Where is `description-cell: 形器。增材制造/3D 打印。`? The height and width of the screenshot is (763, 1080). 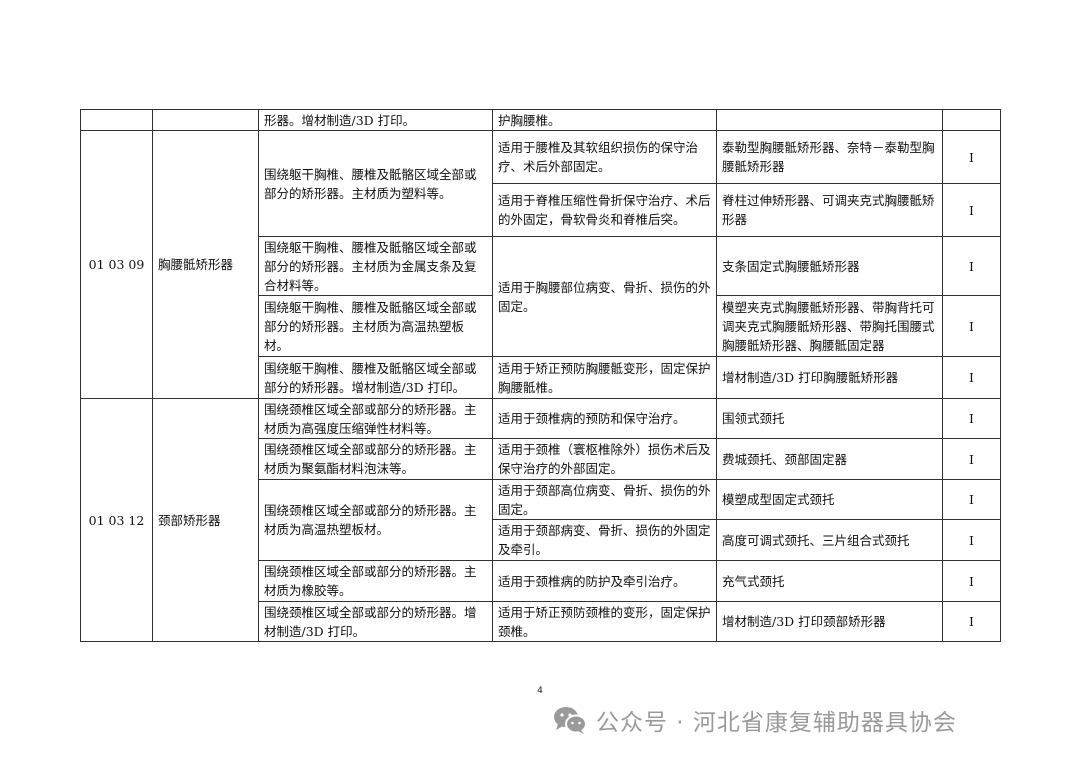
description-cell: 形器。增材制造/3D 打印。 is located at coordinates (375, 120).